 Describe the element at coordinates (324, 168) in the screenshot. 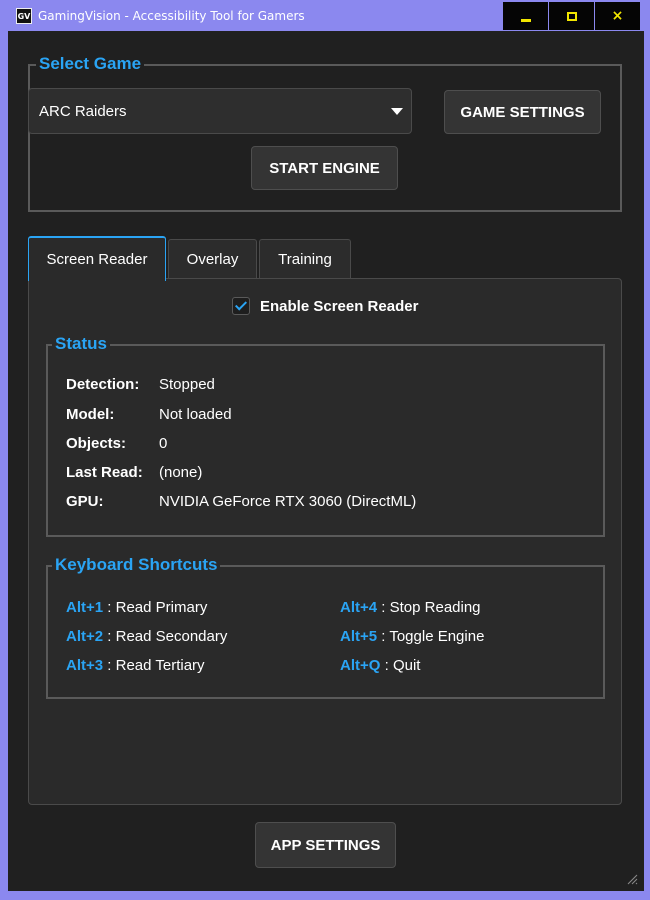

I see `start-engine-button: START ENGINE` at that location.